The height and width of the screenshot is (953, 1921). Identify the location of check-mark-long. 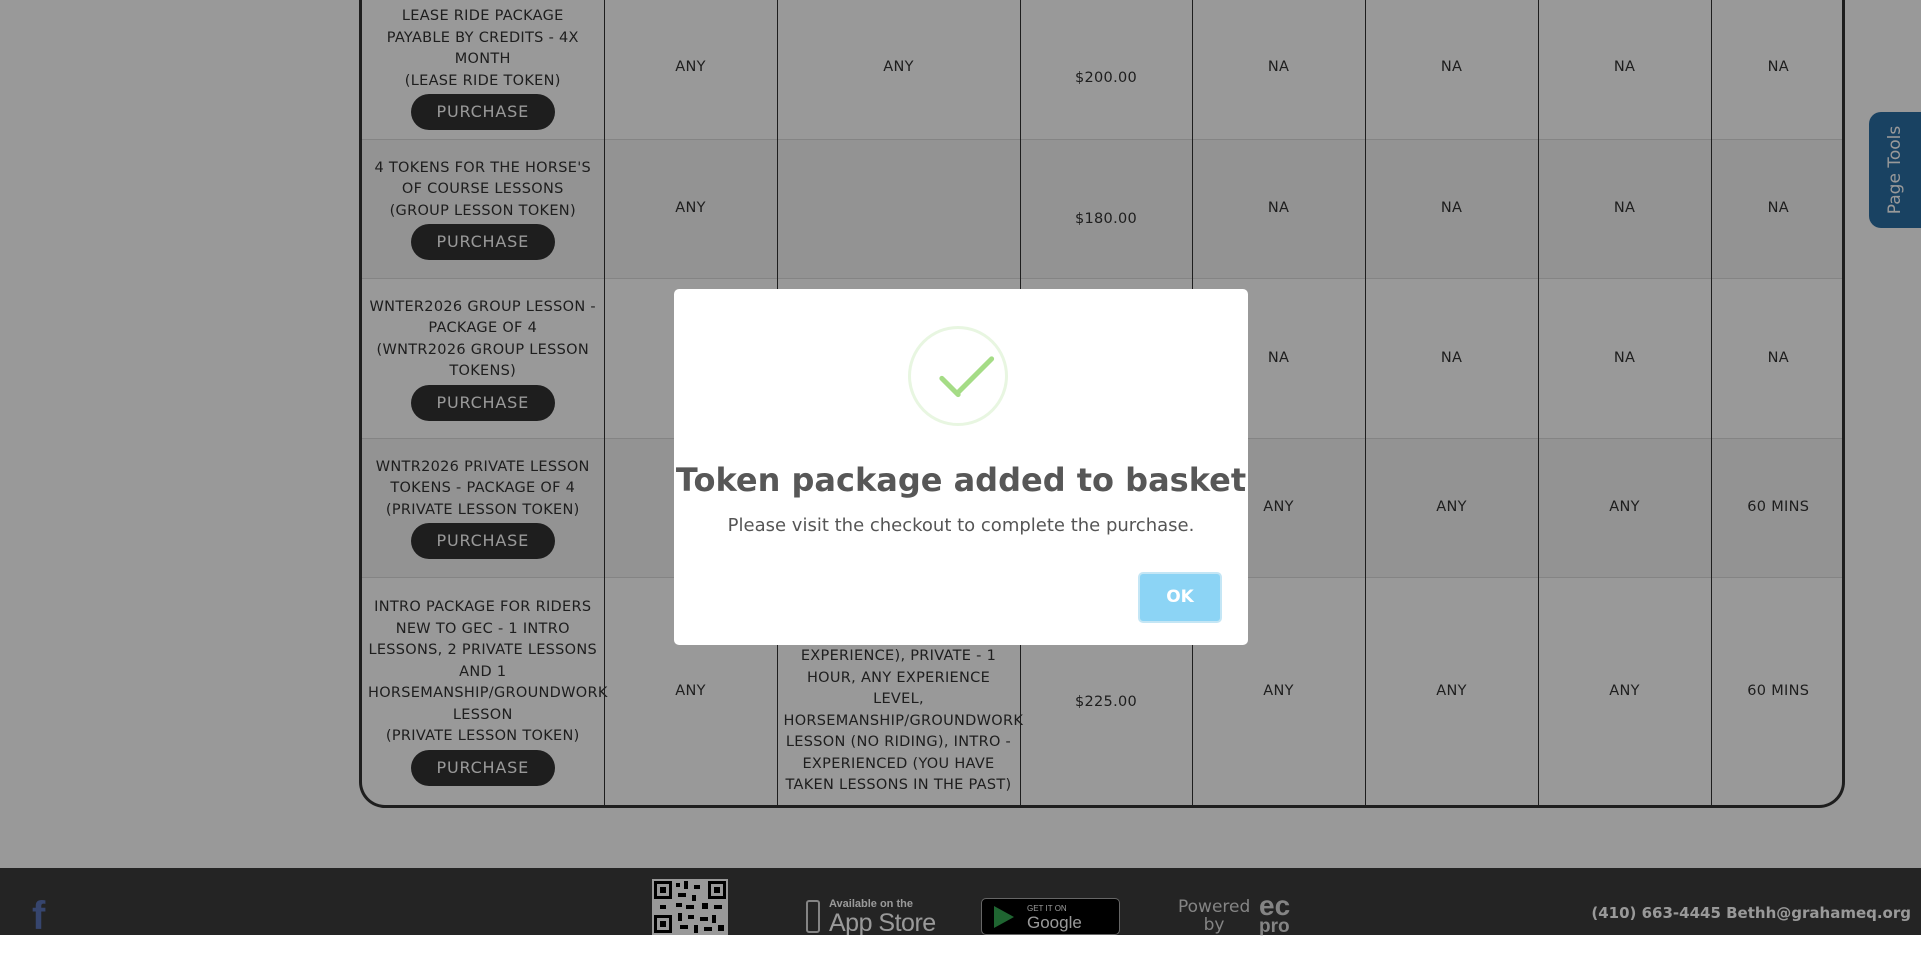
(975, 375).